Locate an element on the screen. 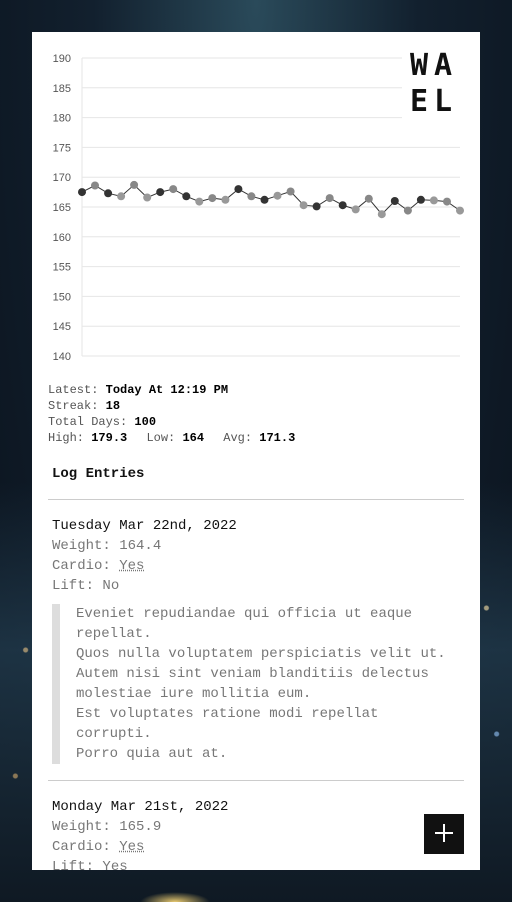 Image resolution: width=512 pixels, height=902 pixels. entry-lift: Lift: Yes is located at coordinates (257, 863).